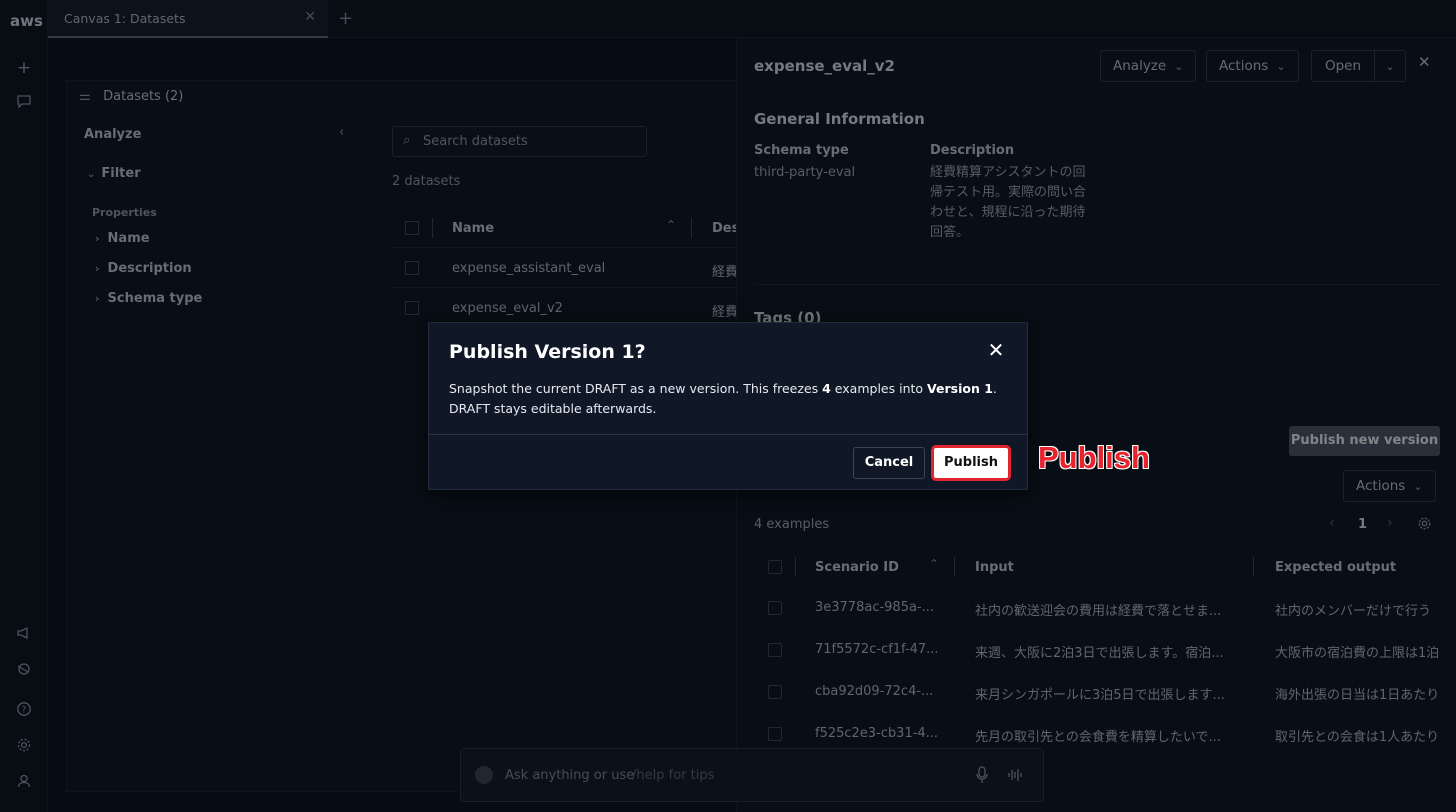 This screenshot has width=1456, height=812. Describe the element at coordinates (960, 388) in the screenshot. I see `version-name: Version 1` at that location.